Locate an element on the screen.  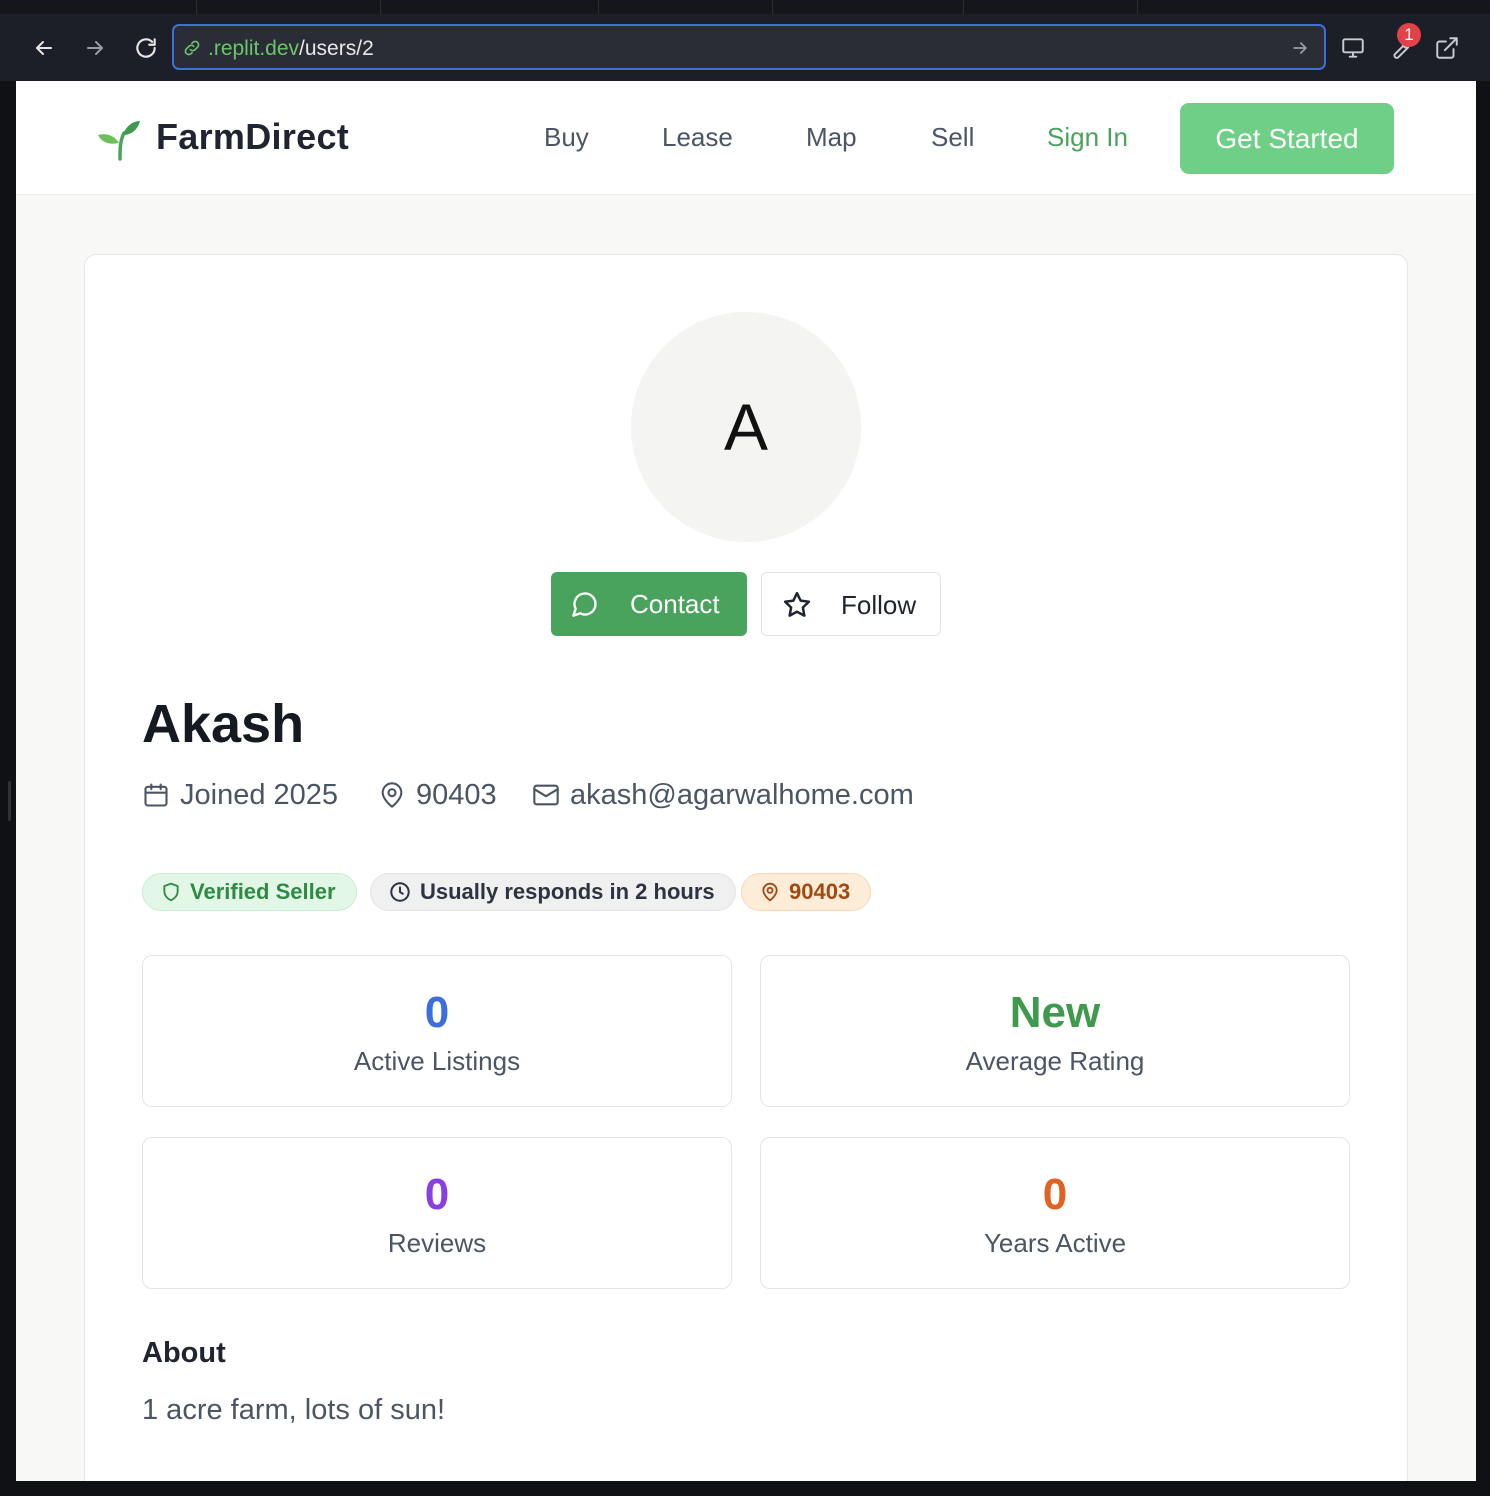
arrow-right-icon is located at coordinates (95, 48).